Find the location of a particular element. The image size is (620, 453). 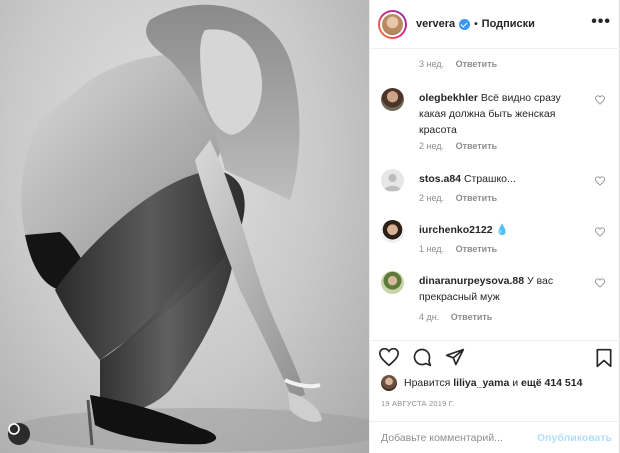

comment-username: iurchenko2122 is located at coordinates (456, 230).